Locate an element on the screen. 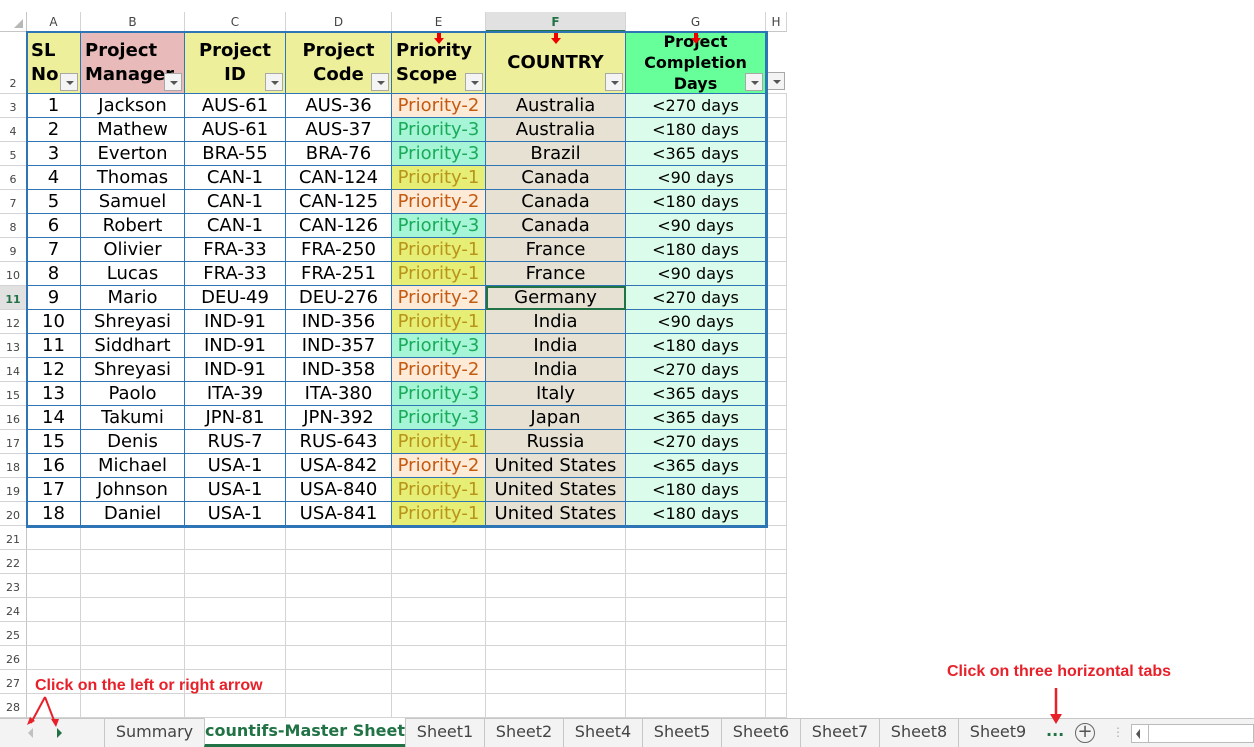  cell-F10: France is located at coordinates (556, 274).